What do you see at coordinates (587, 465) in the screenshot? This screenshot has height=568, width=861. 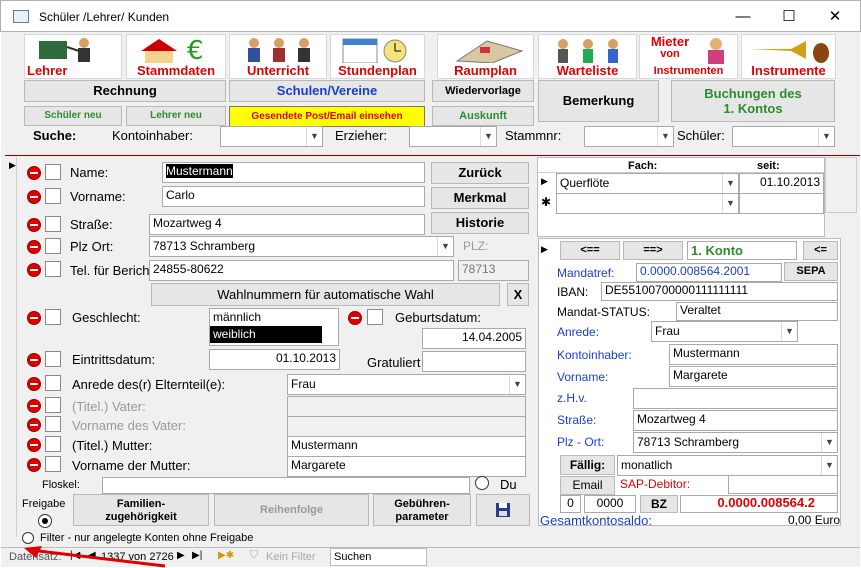 I see `faellig-button: Fällig:` at bounding box center [587, 465].